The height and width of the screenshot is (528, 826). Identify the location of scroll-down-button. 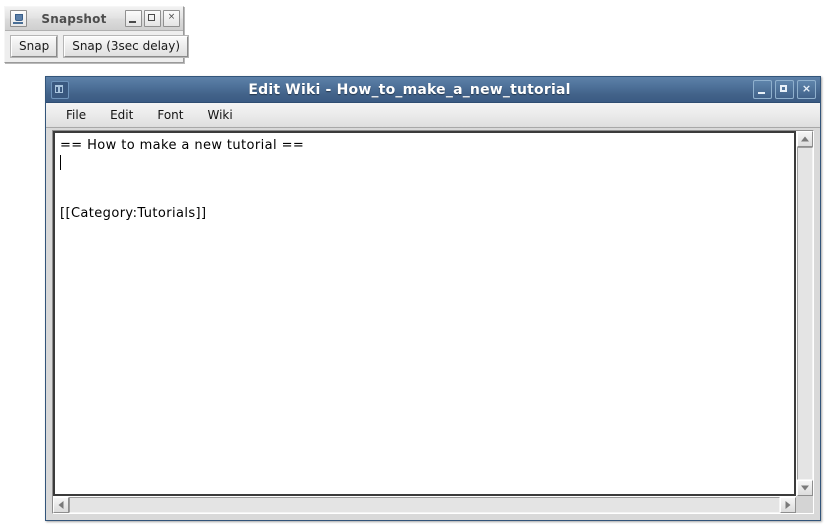
(805, 488).